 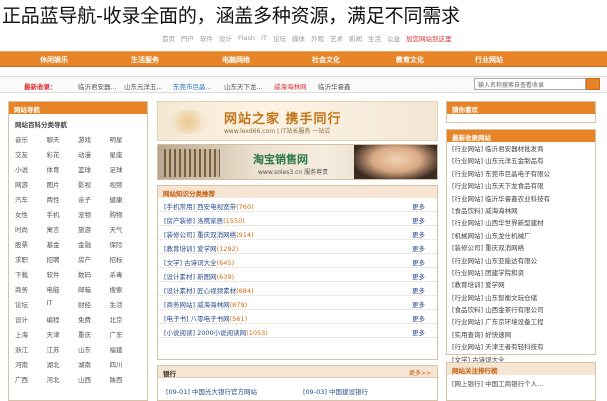 What do you see at coordinates (279, 38) in the screenshot?
I see `top-link: 论坛` at bounding box center [279, 38].